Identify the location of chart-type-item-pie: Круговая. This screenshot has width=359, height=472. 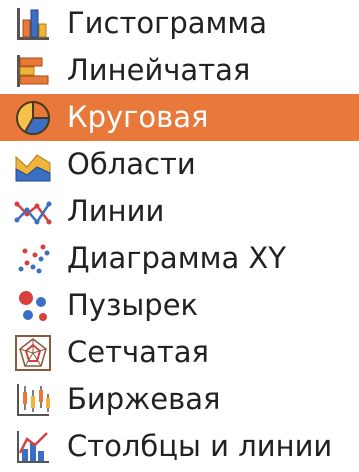
(179, 117).